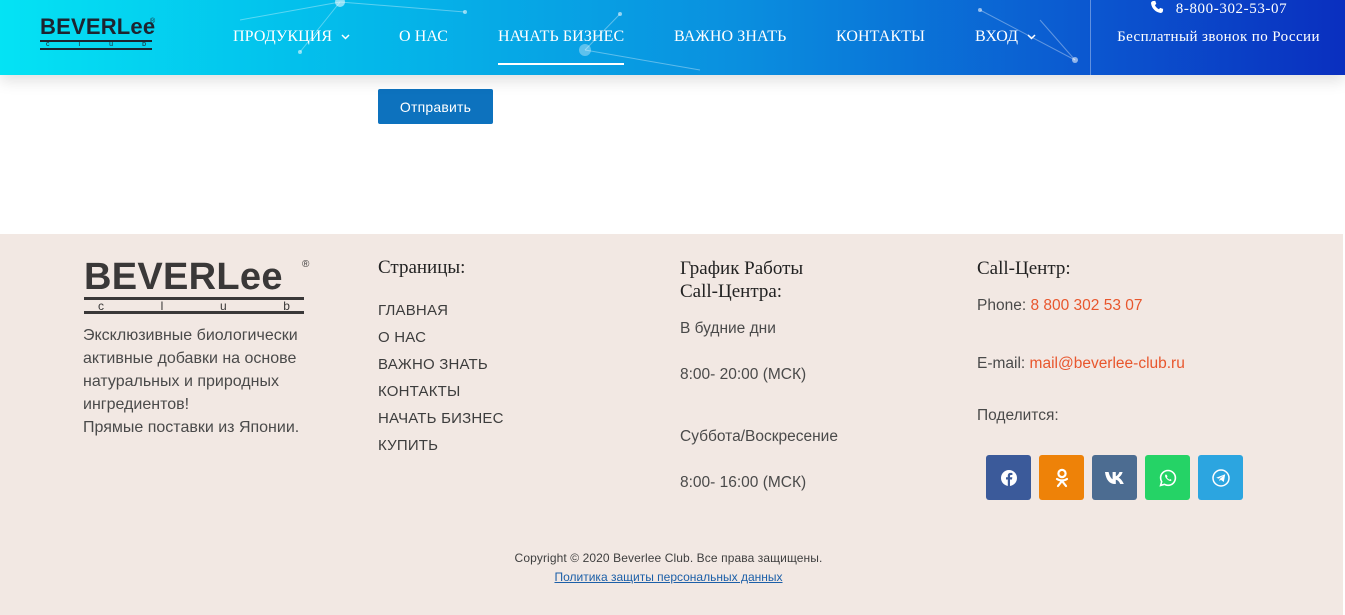  I want to click on vk-icon, so click(1114, 477).